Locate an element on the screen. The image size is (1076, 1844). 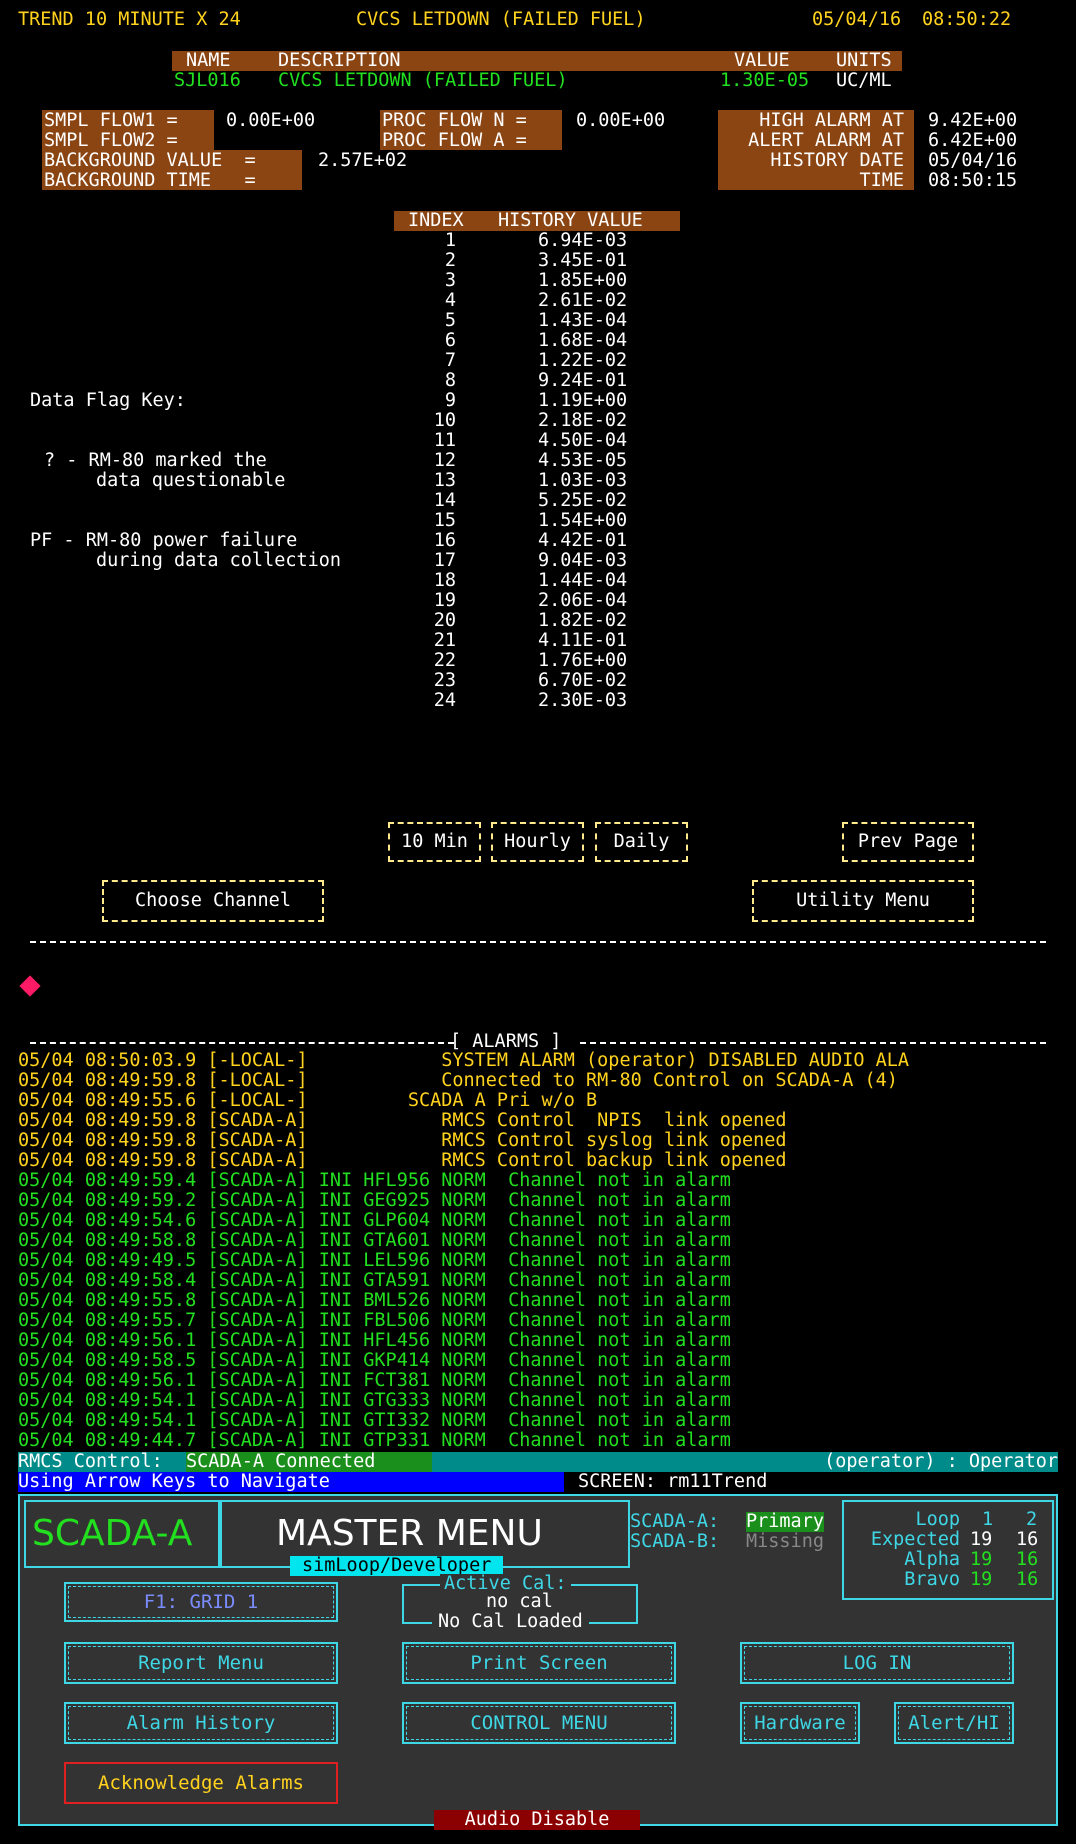
rmcs-label: RMCS Control: is located at coordinates (90, 1461).